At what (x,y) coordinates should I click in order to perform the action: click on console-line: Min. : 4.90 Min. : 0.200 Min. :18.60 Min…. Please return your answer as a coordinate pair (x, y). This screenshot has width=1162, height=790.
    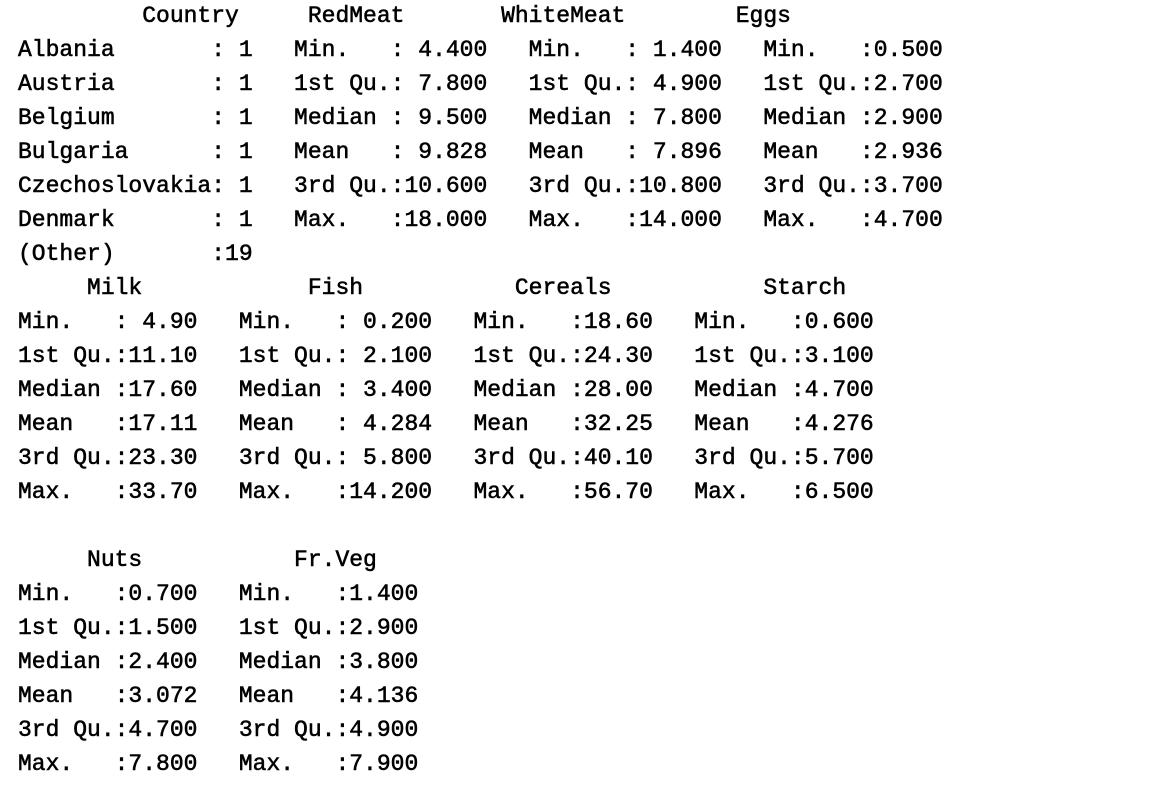
    Looking at the image, I should click on (460, 322).